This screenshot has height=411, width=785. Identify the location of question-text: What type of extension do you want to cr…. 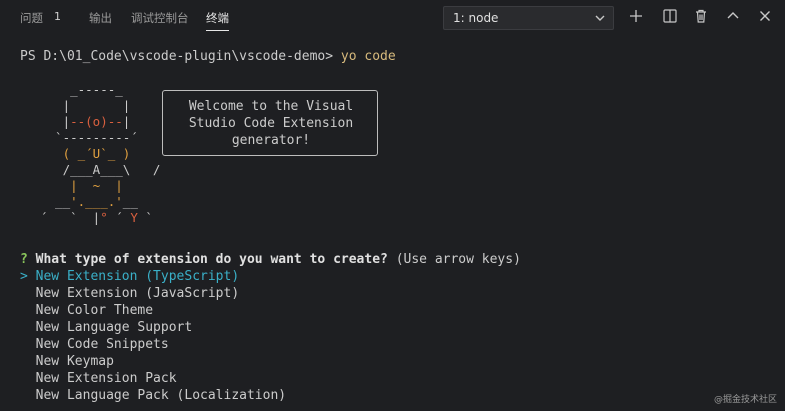
(211, 259).